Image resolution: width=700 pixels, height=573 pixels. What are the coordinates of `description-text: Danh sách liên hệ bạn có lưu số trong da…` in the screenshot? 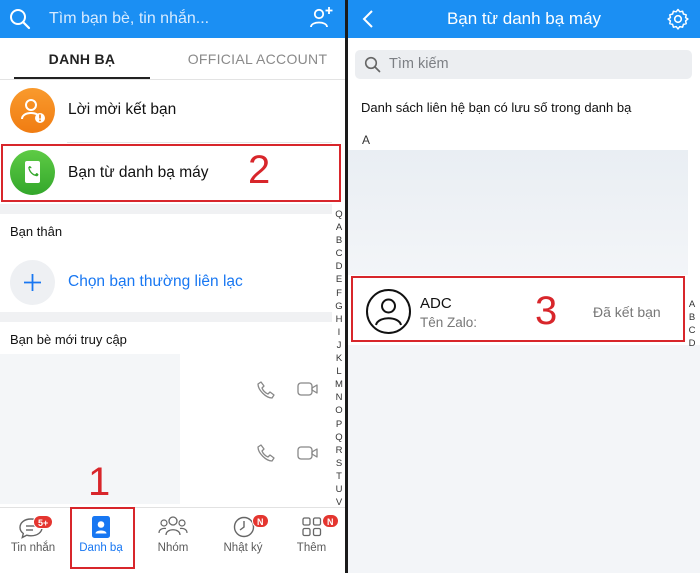 It's located at (496, 107).